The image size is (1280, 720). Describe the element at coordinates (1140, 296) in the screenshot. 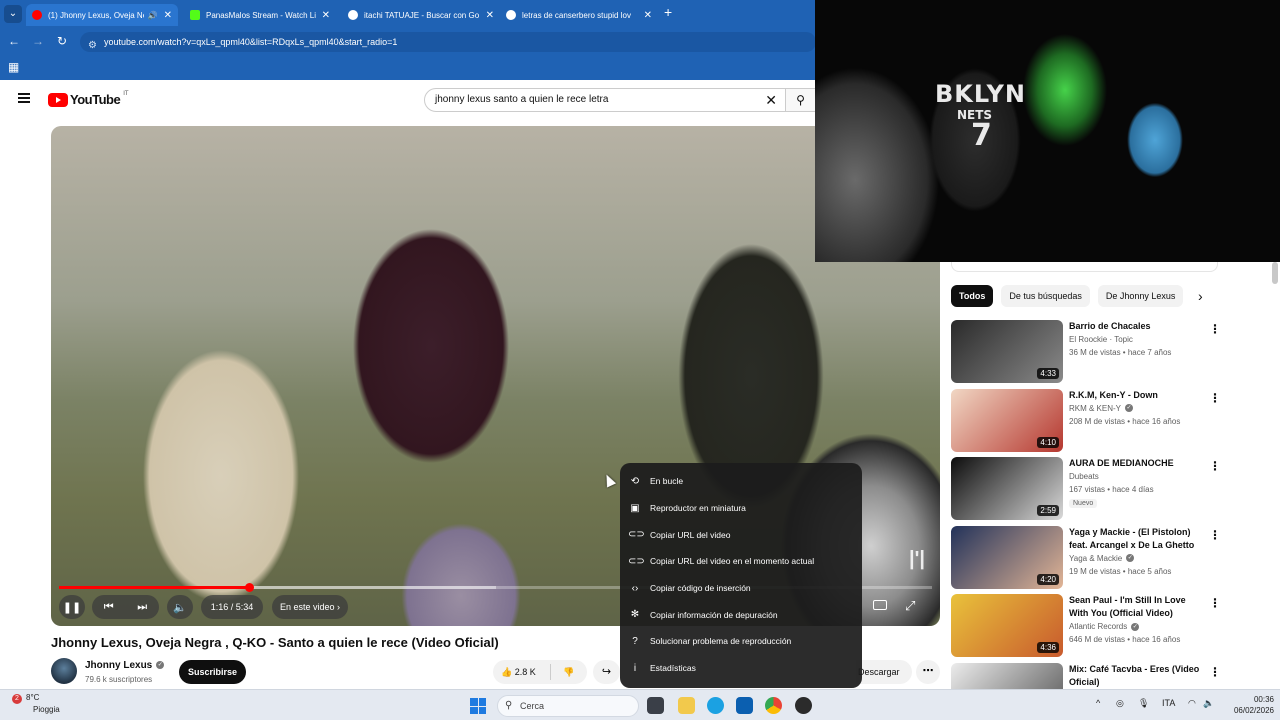

I see `chip-from-channel: De Jhonny Lexus` at that location.